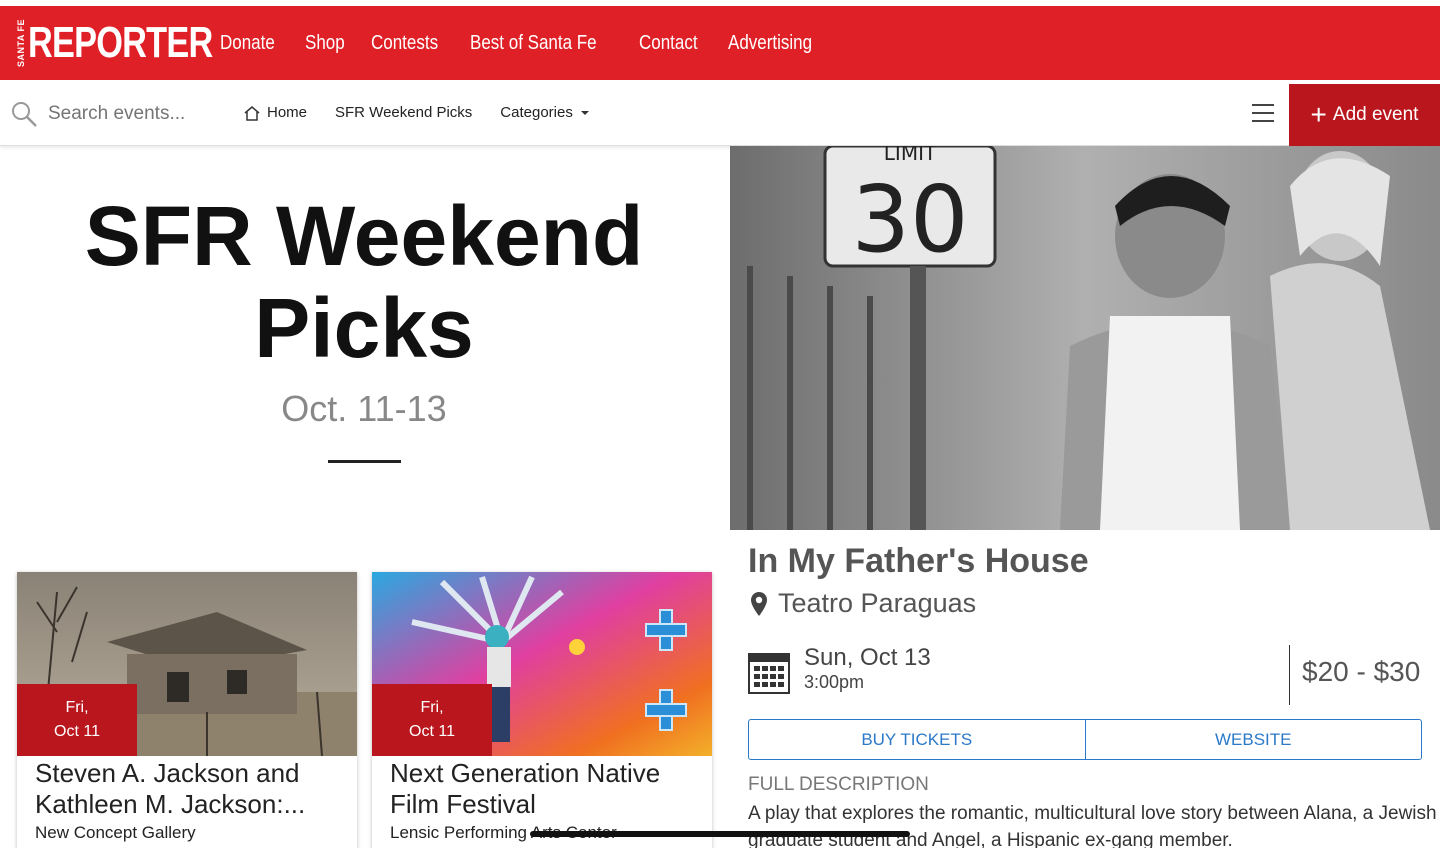 Image resolution: width=1440 pixels, height=848 pixels. I want to click on logo-wordmark: REPORTER, so click(120, 42).